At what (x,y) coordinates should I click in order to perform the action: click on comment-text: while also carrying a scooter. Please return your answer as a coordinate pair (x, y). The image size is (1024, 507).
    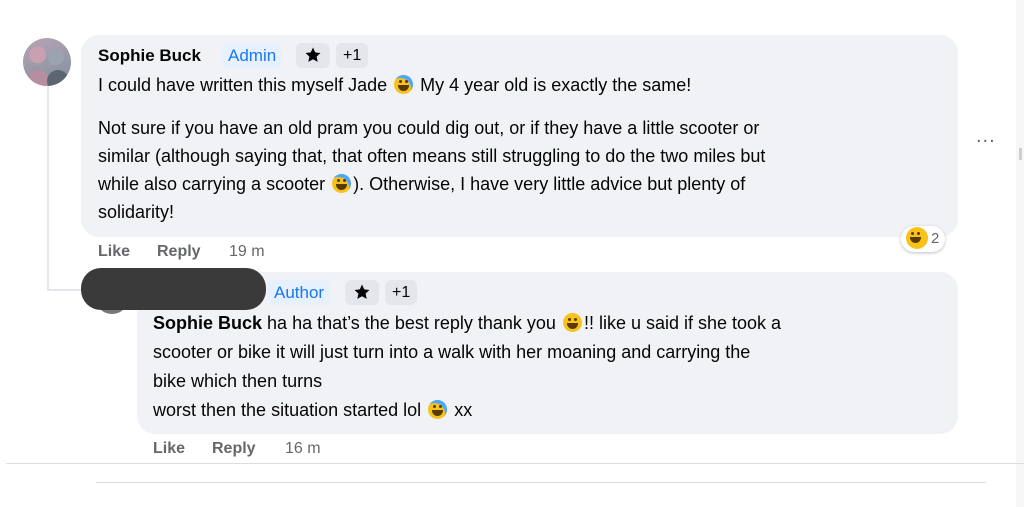
    Looking at the image, I should click on (212, 184).